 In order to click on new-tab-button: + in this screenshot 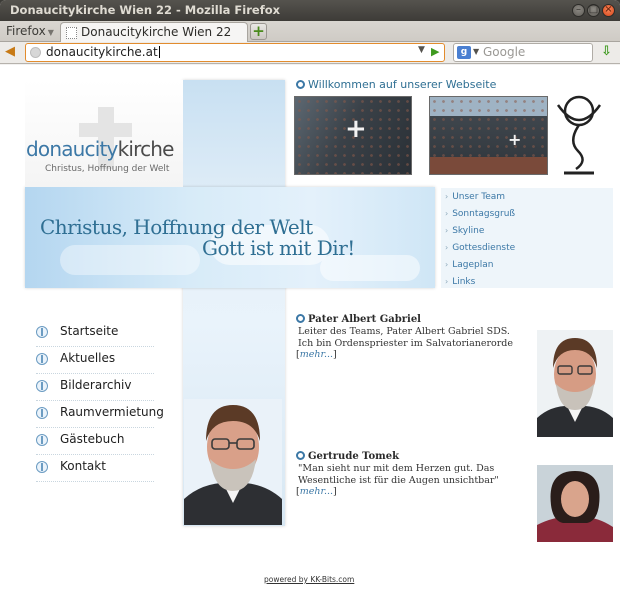, I will do `click(258, 31)`.